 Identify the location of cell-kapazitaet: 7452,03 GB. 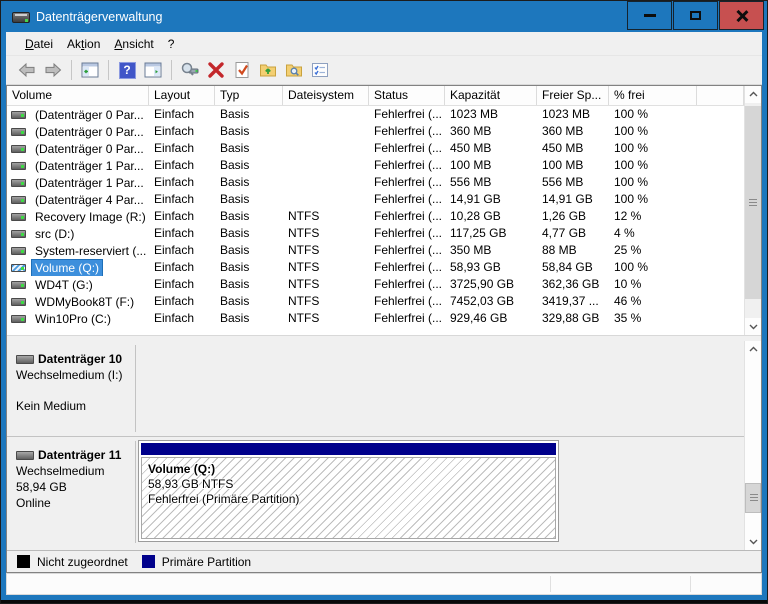
(482, 301).